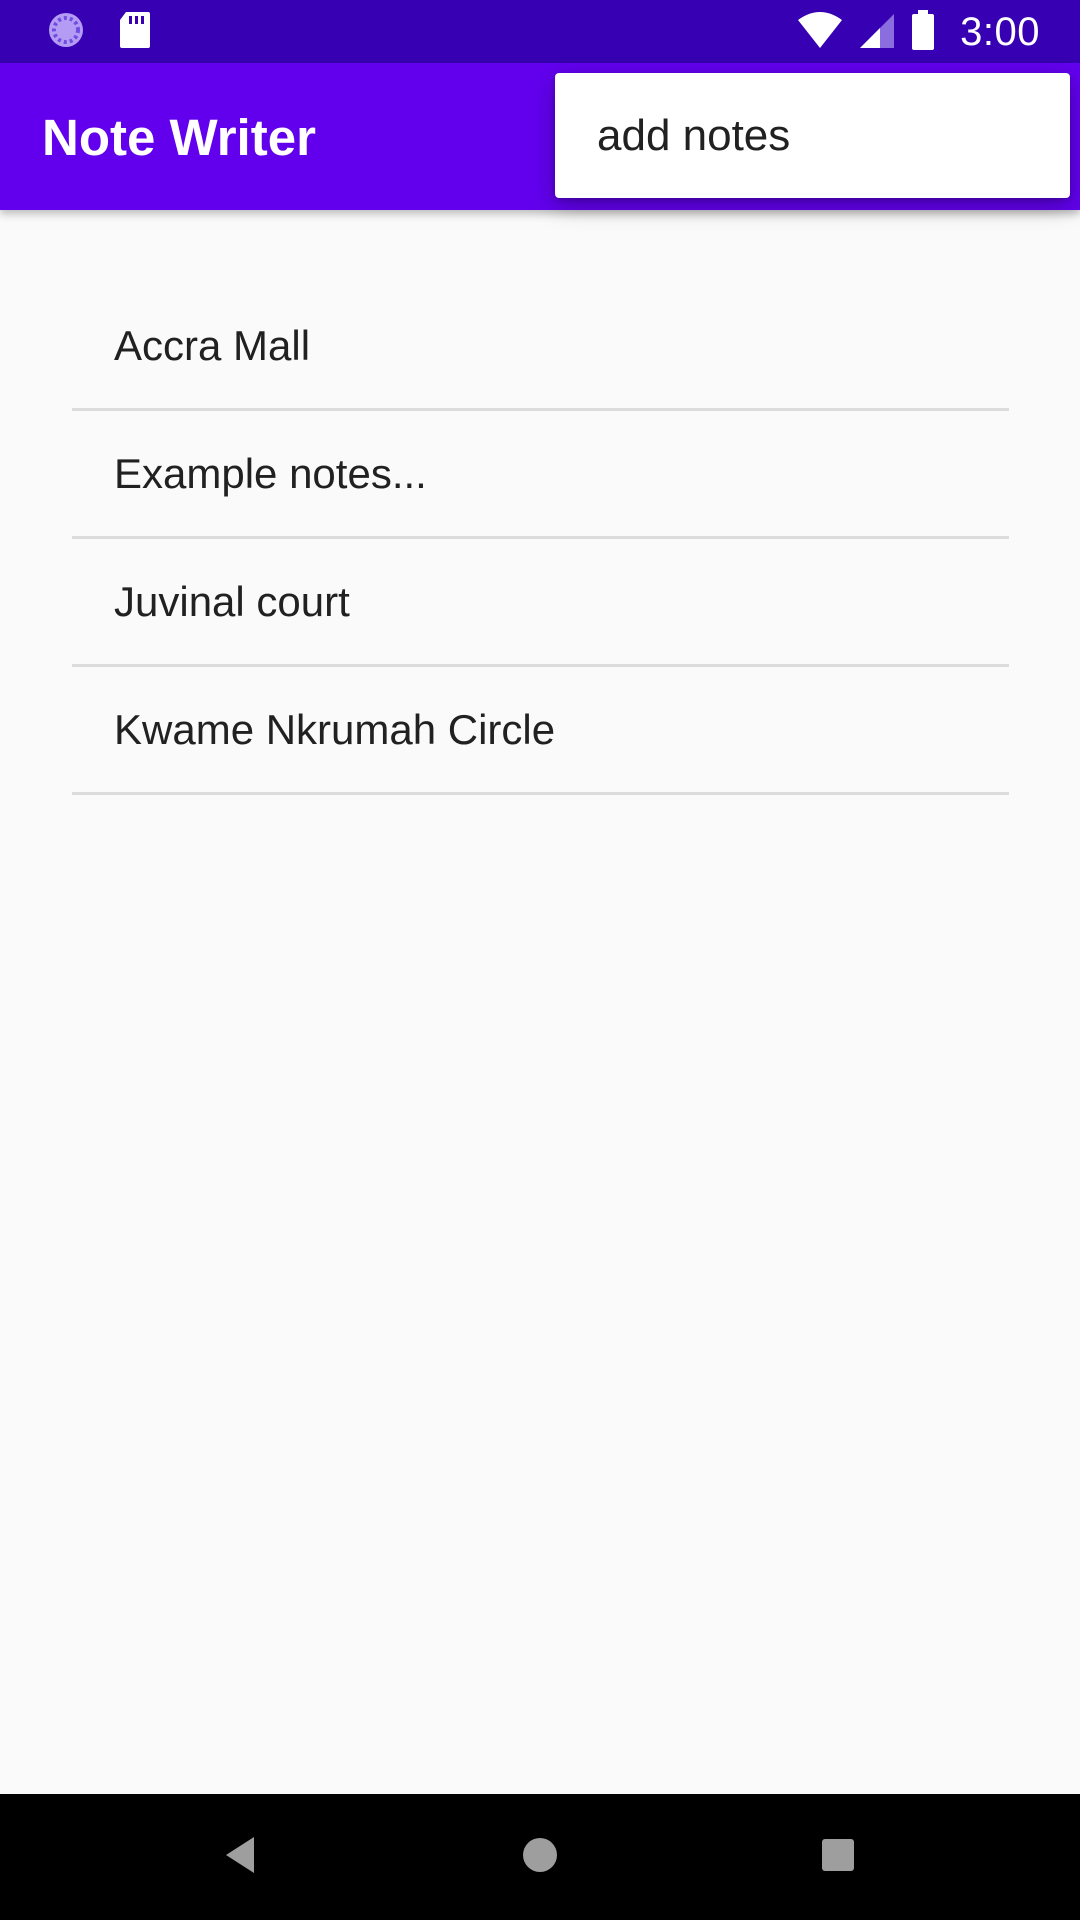 The height and width of the screenshot is (1920, 1080). I want to click on sync-icon, so click(66, 32).